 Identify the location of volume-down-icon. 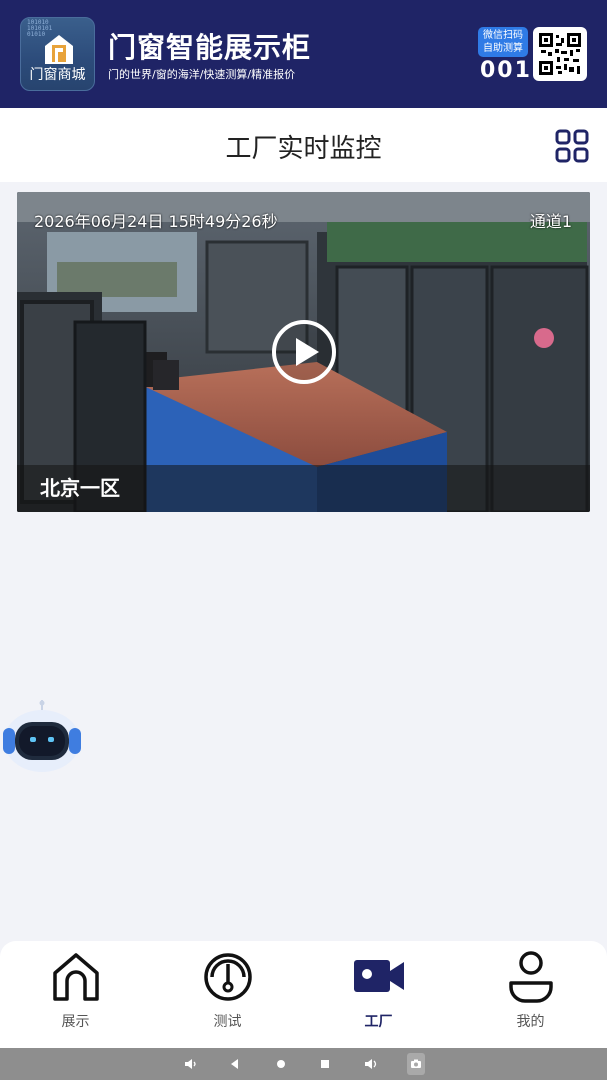
(191, 1064).